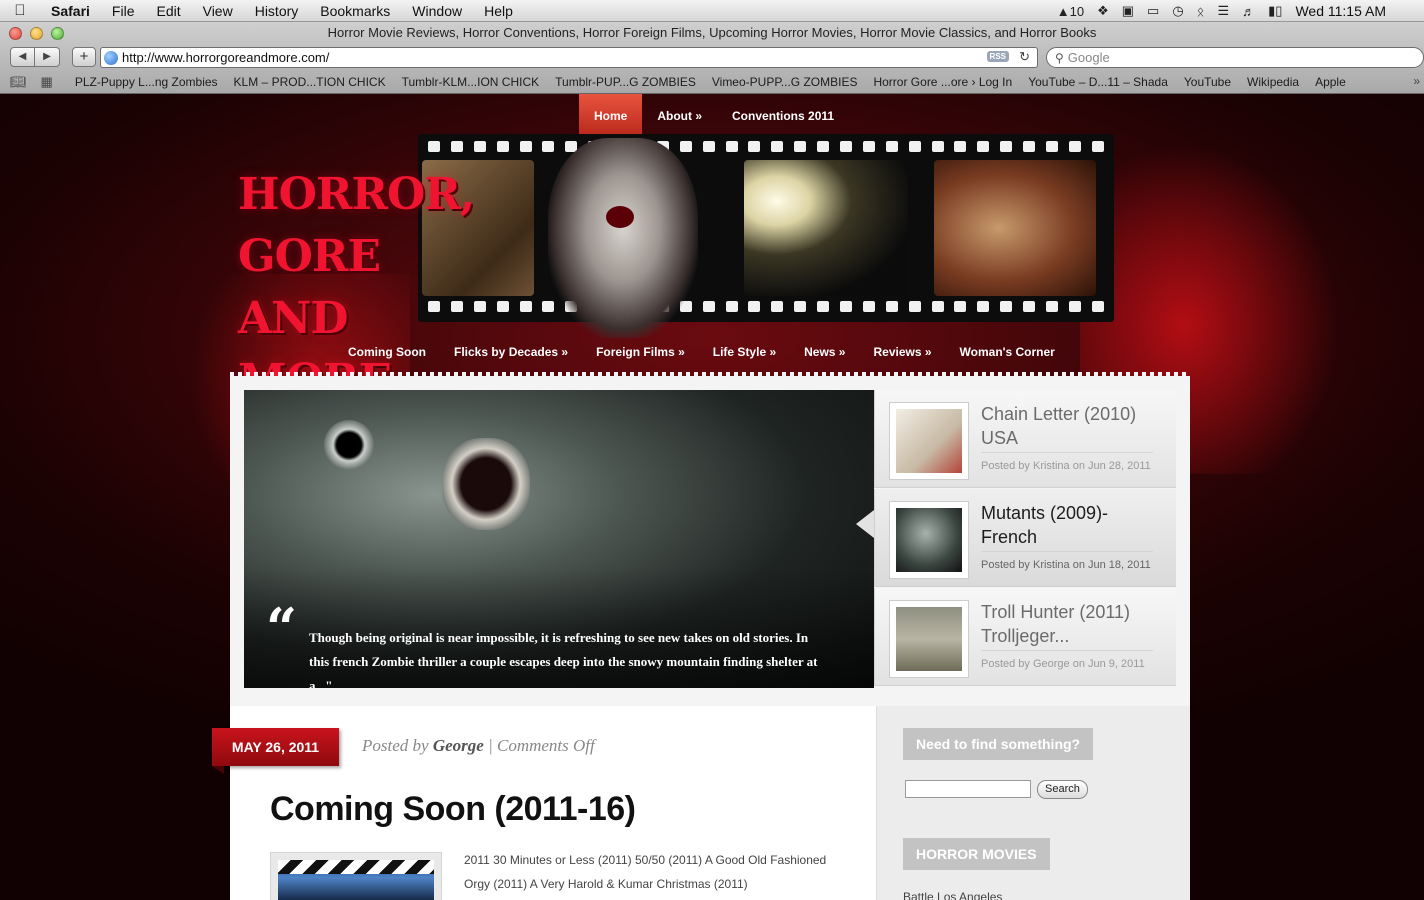  What do you see at coordinates (1098, 82) in the screenshot?
I see `bookmark-item: YouTube – D...11 – Shada` at bounding box center [1098, 82].